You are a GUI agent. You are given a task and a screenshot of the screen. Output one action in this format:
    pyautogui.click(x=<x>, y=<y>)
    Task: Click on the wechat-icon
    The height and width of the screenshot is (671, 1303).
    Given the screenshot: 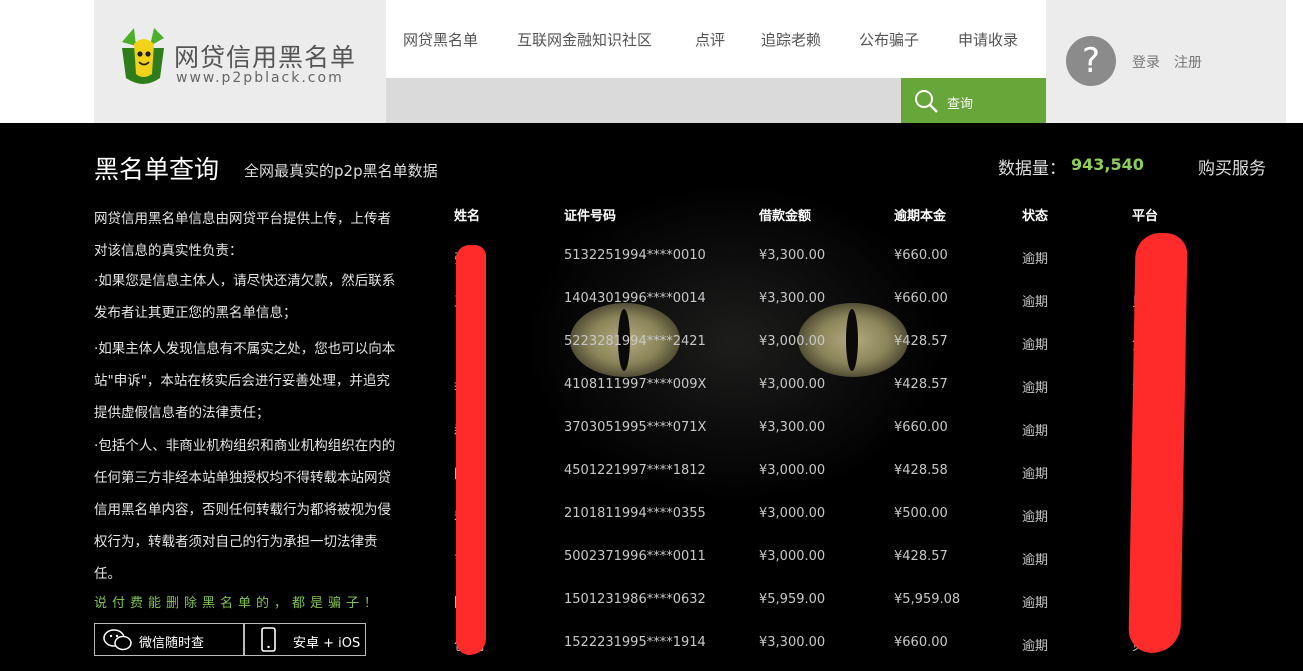 What is the action you would take?
    pyautogui.click(x=117, y=640)
    